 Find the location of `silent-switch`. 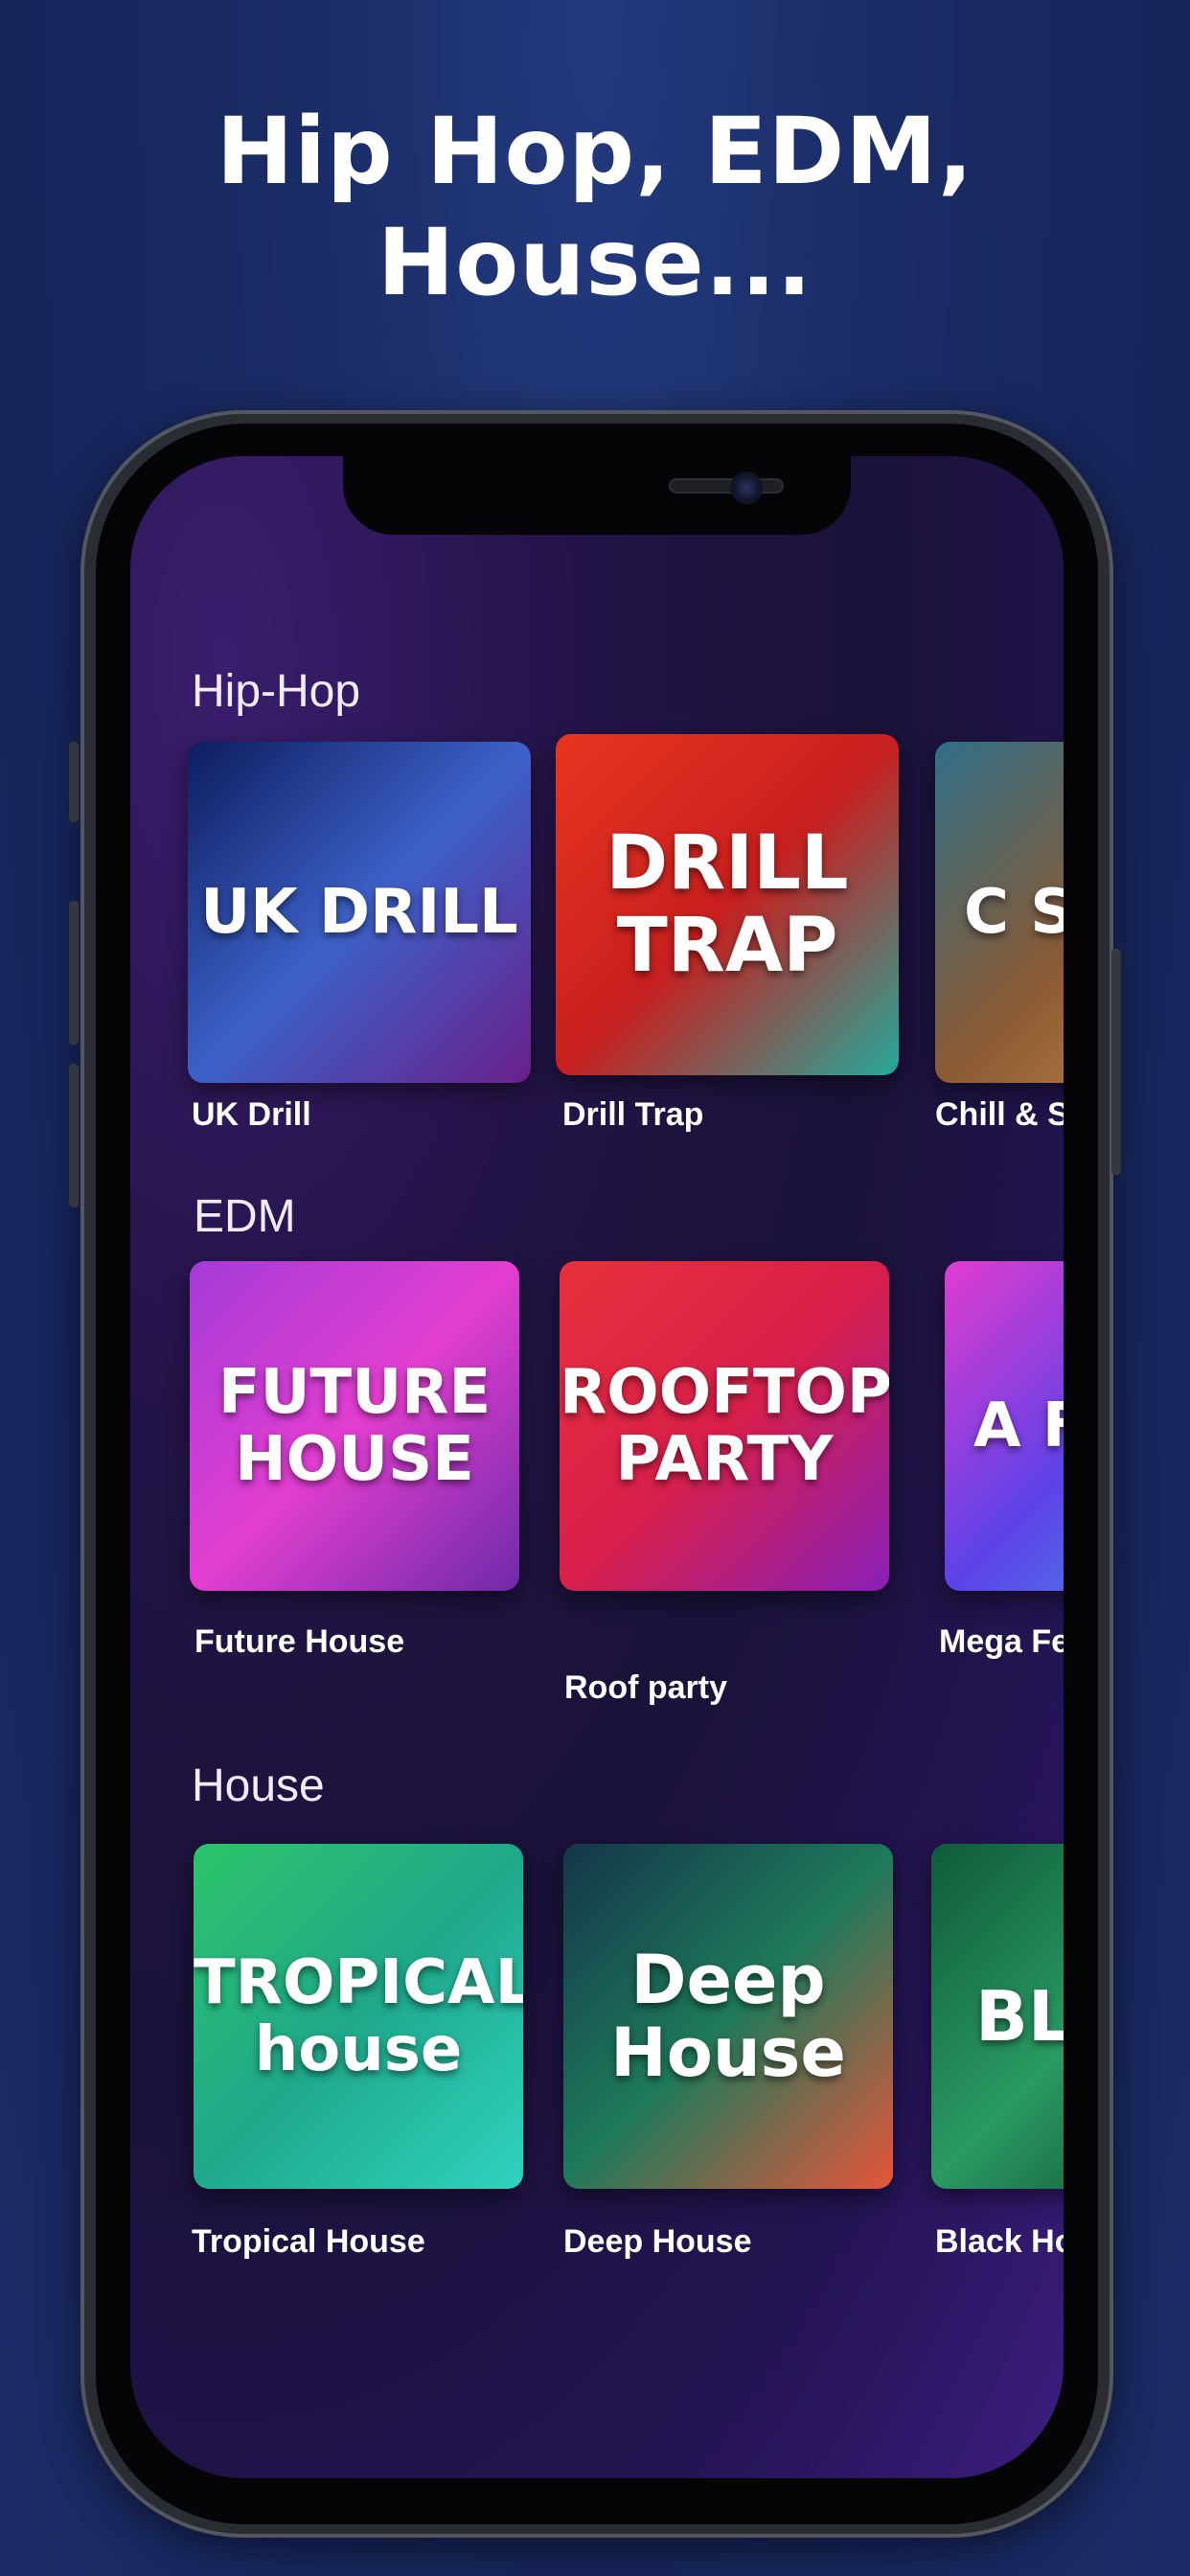

silent-switch is located at coordinates (74, 782).